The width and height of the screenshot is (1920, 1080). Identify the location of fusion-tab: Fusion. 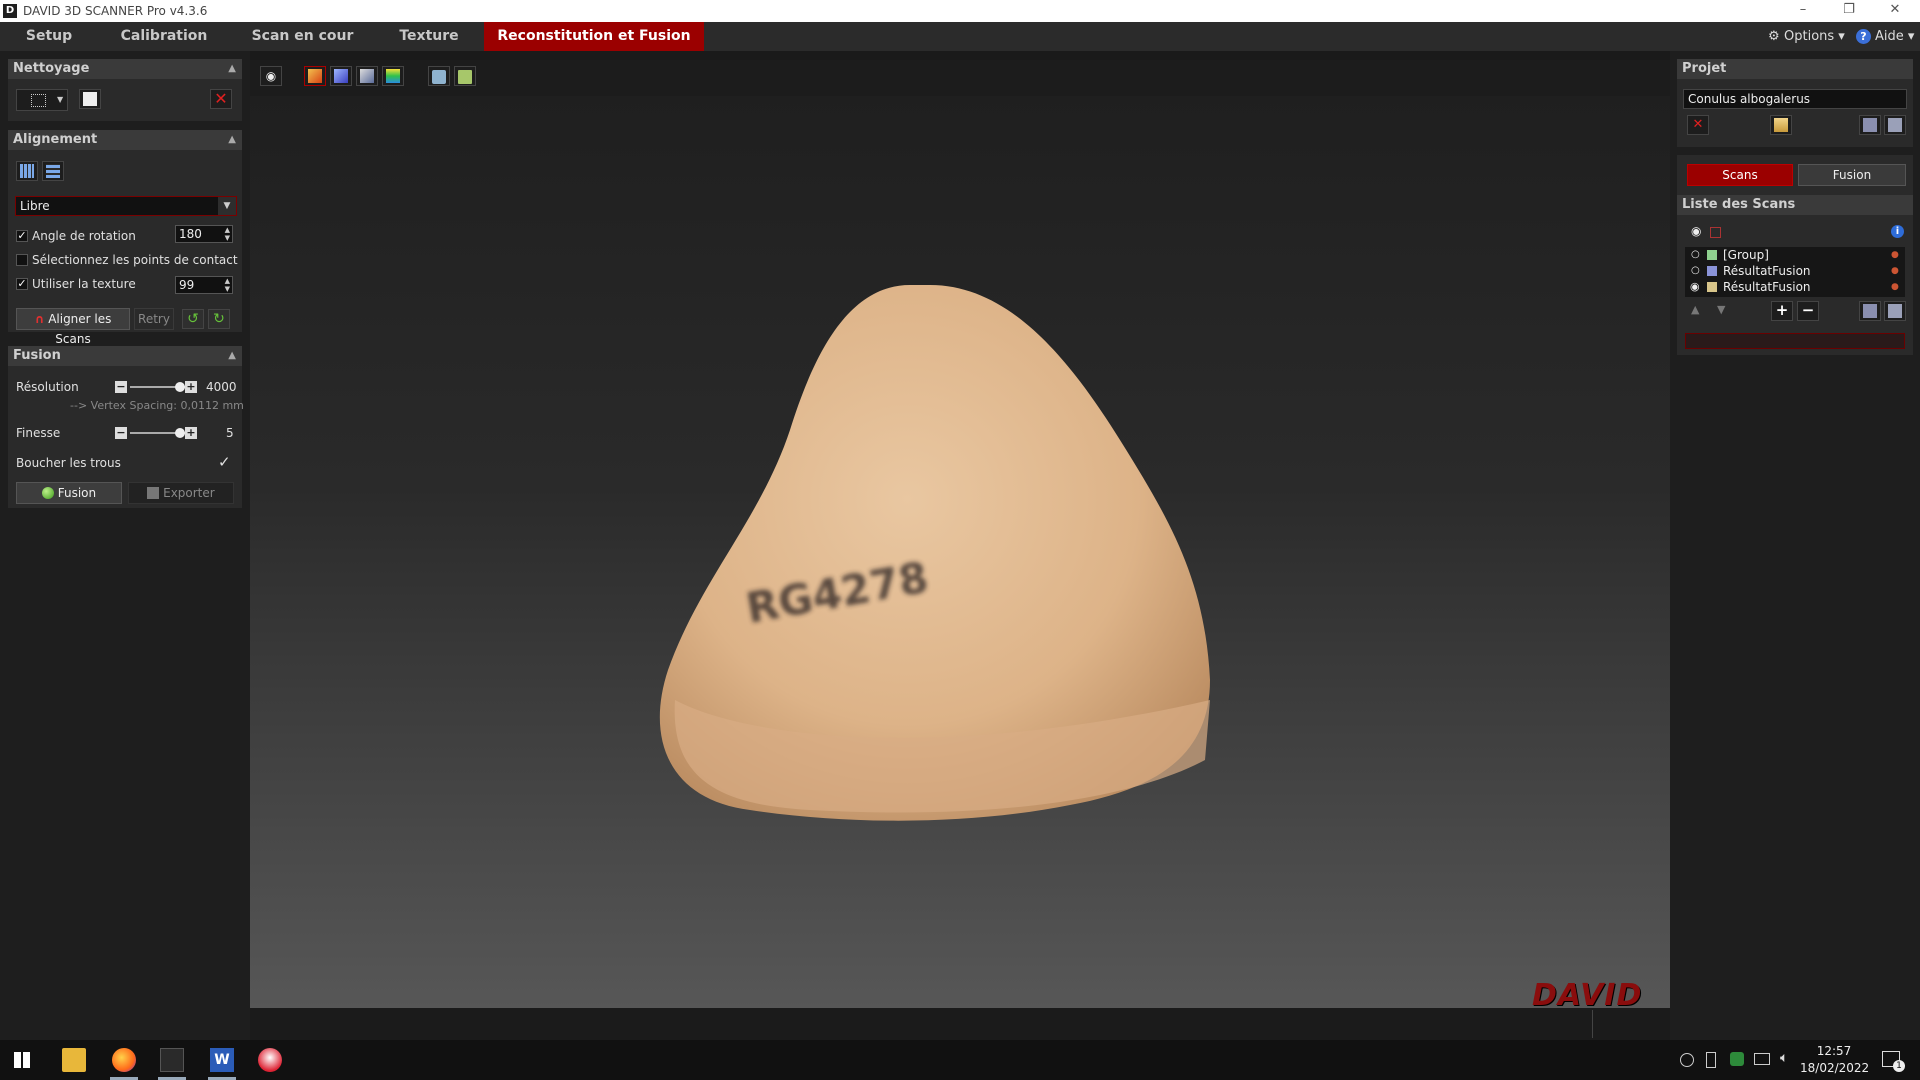
(1852, 175).